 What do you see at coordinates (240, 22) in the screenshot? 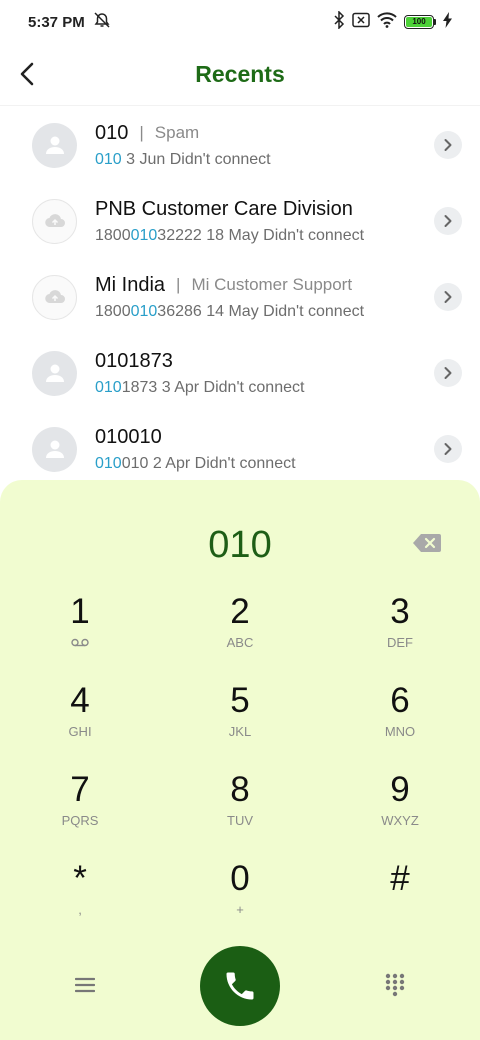
I see `status-bar: 5:37 PM 100` at bounding box center [240, 22].